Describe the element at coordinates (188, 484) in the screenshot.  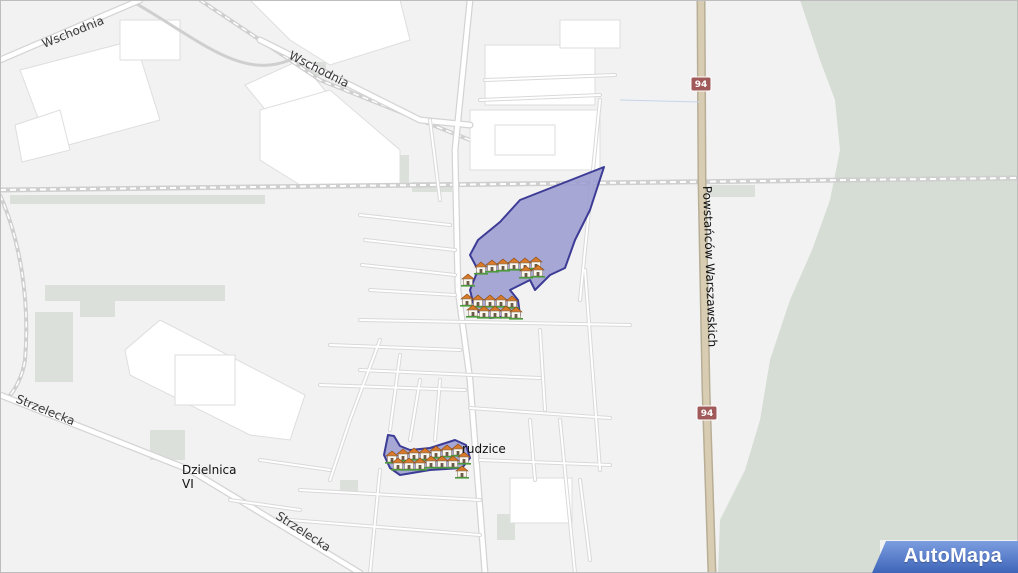
I see `district-label-line2: VI` at that location.